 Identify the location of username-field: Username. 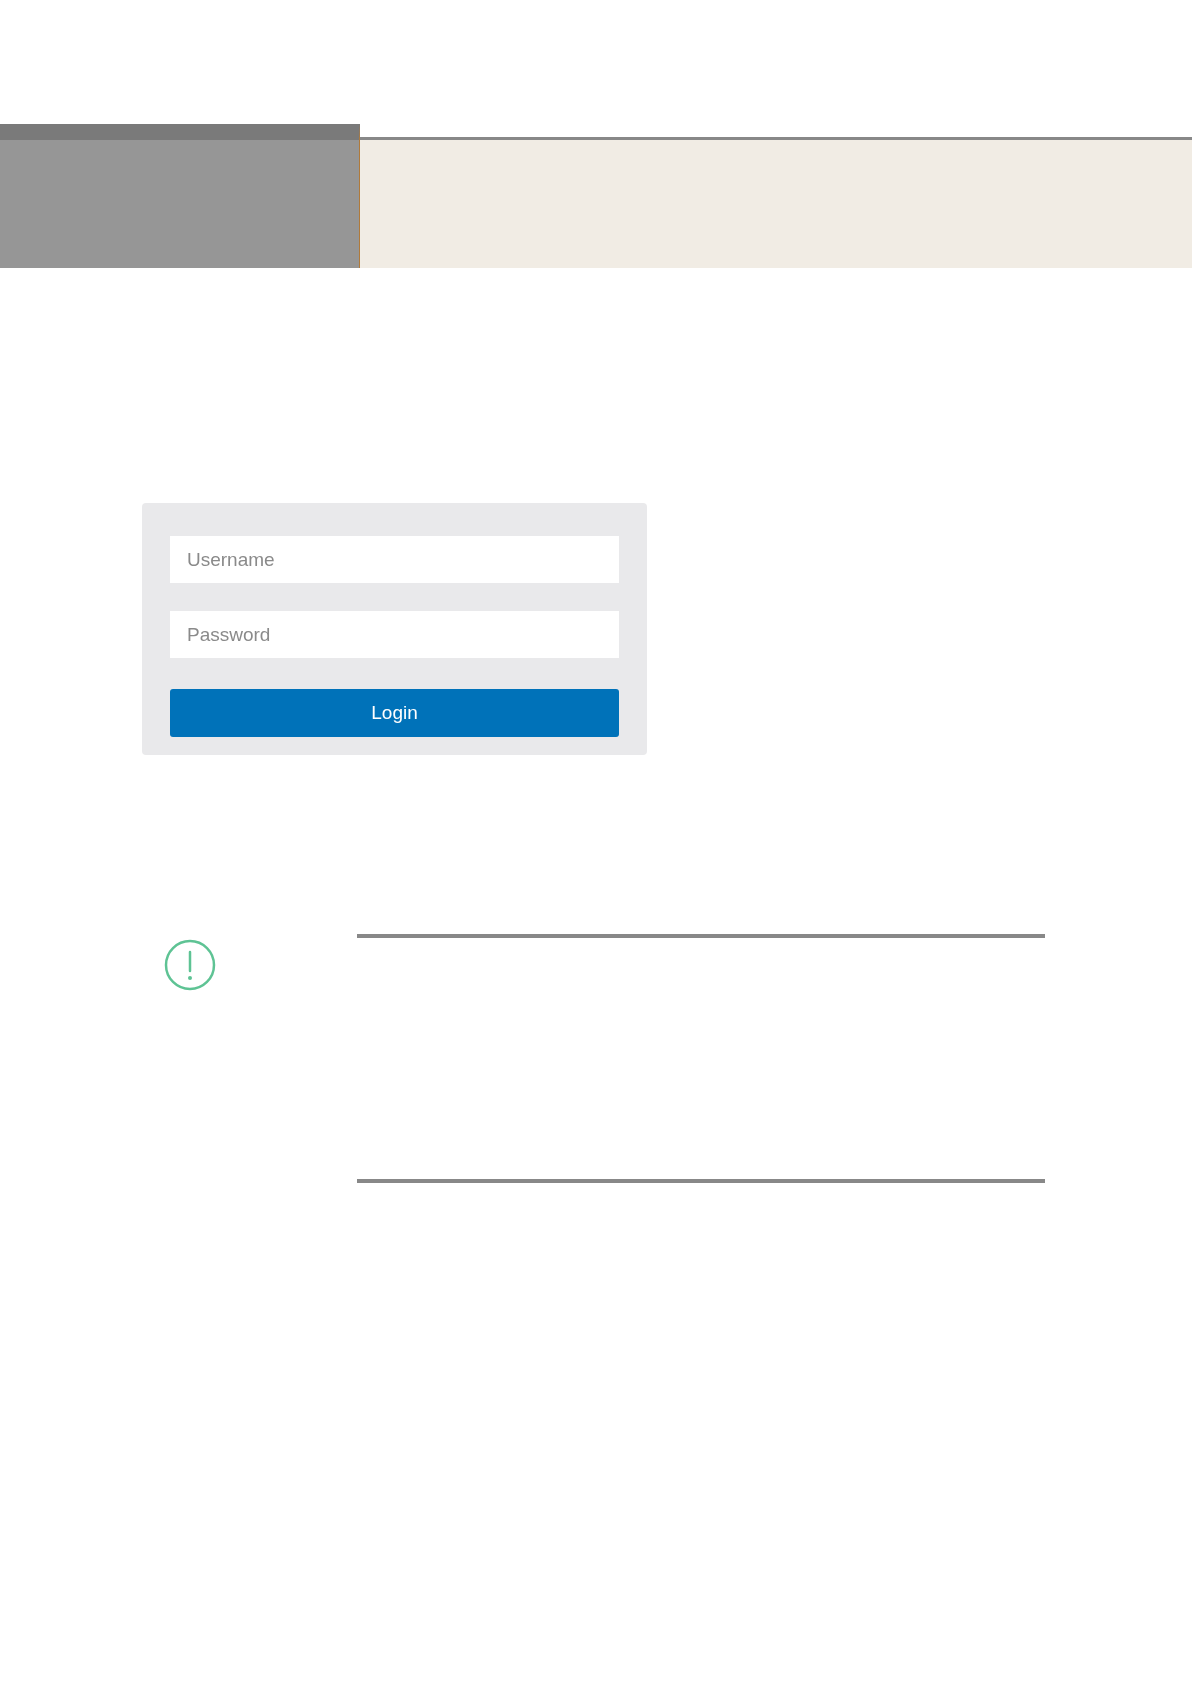
(394, 559).